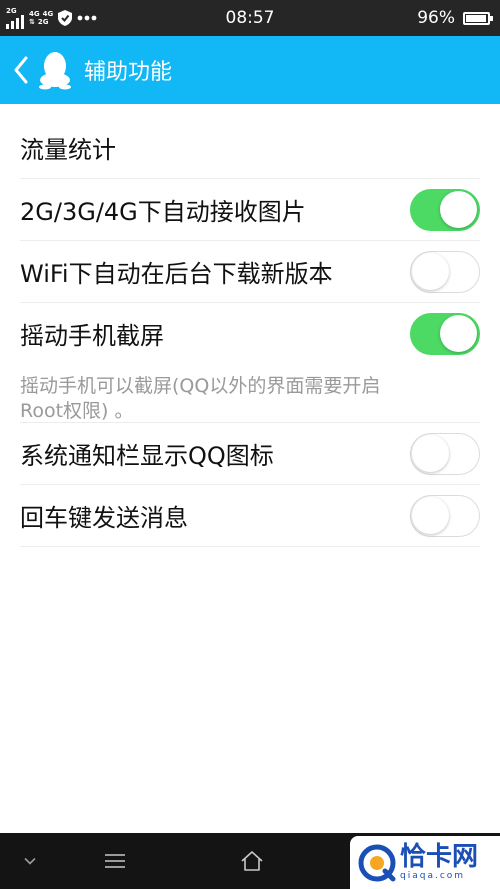 This screenshot has width=500, height=889. Describe the element at coordinates (200, 386) in the screenshot. I see `note-line-1: 摇动手机可以截屏(QQ以外的界面需要开启` at that location.